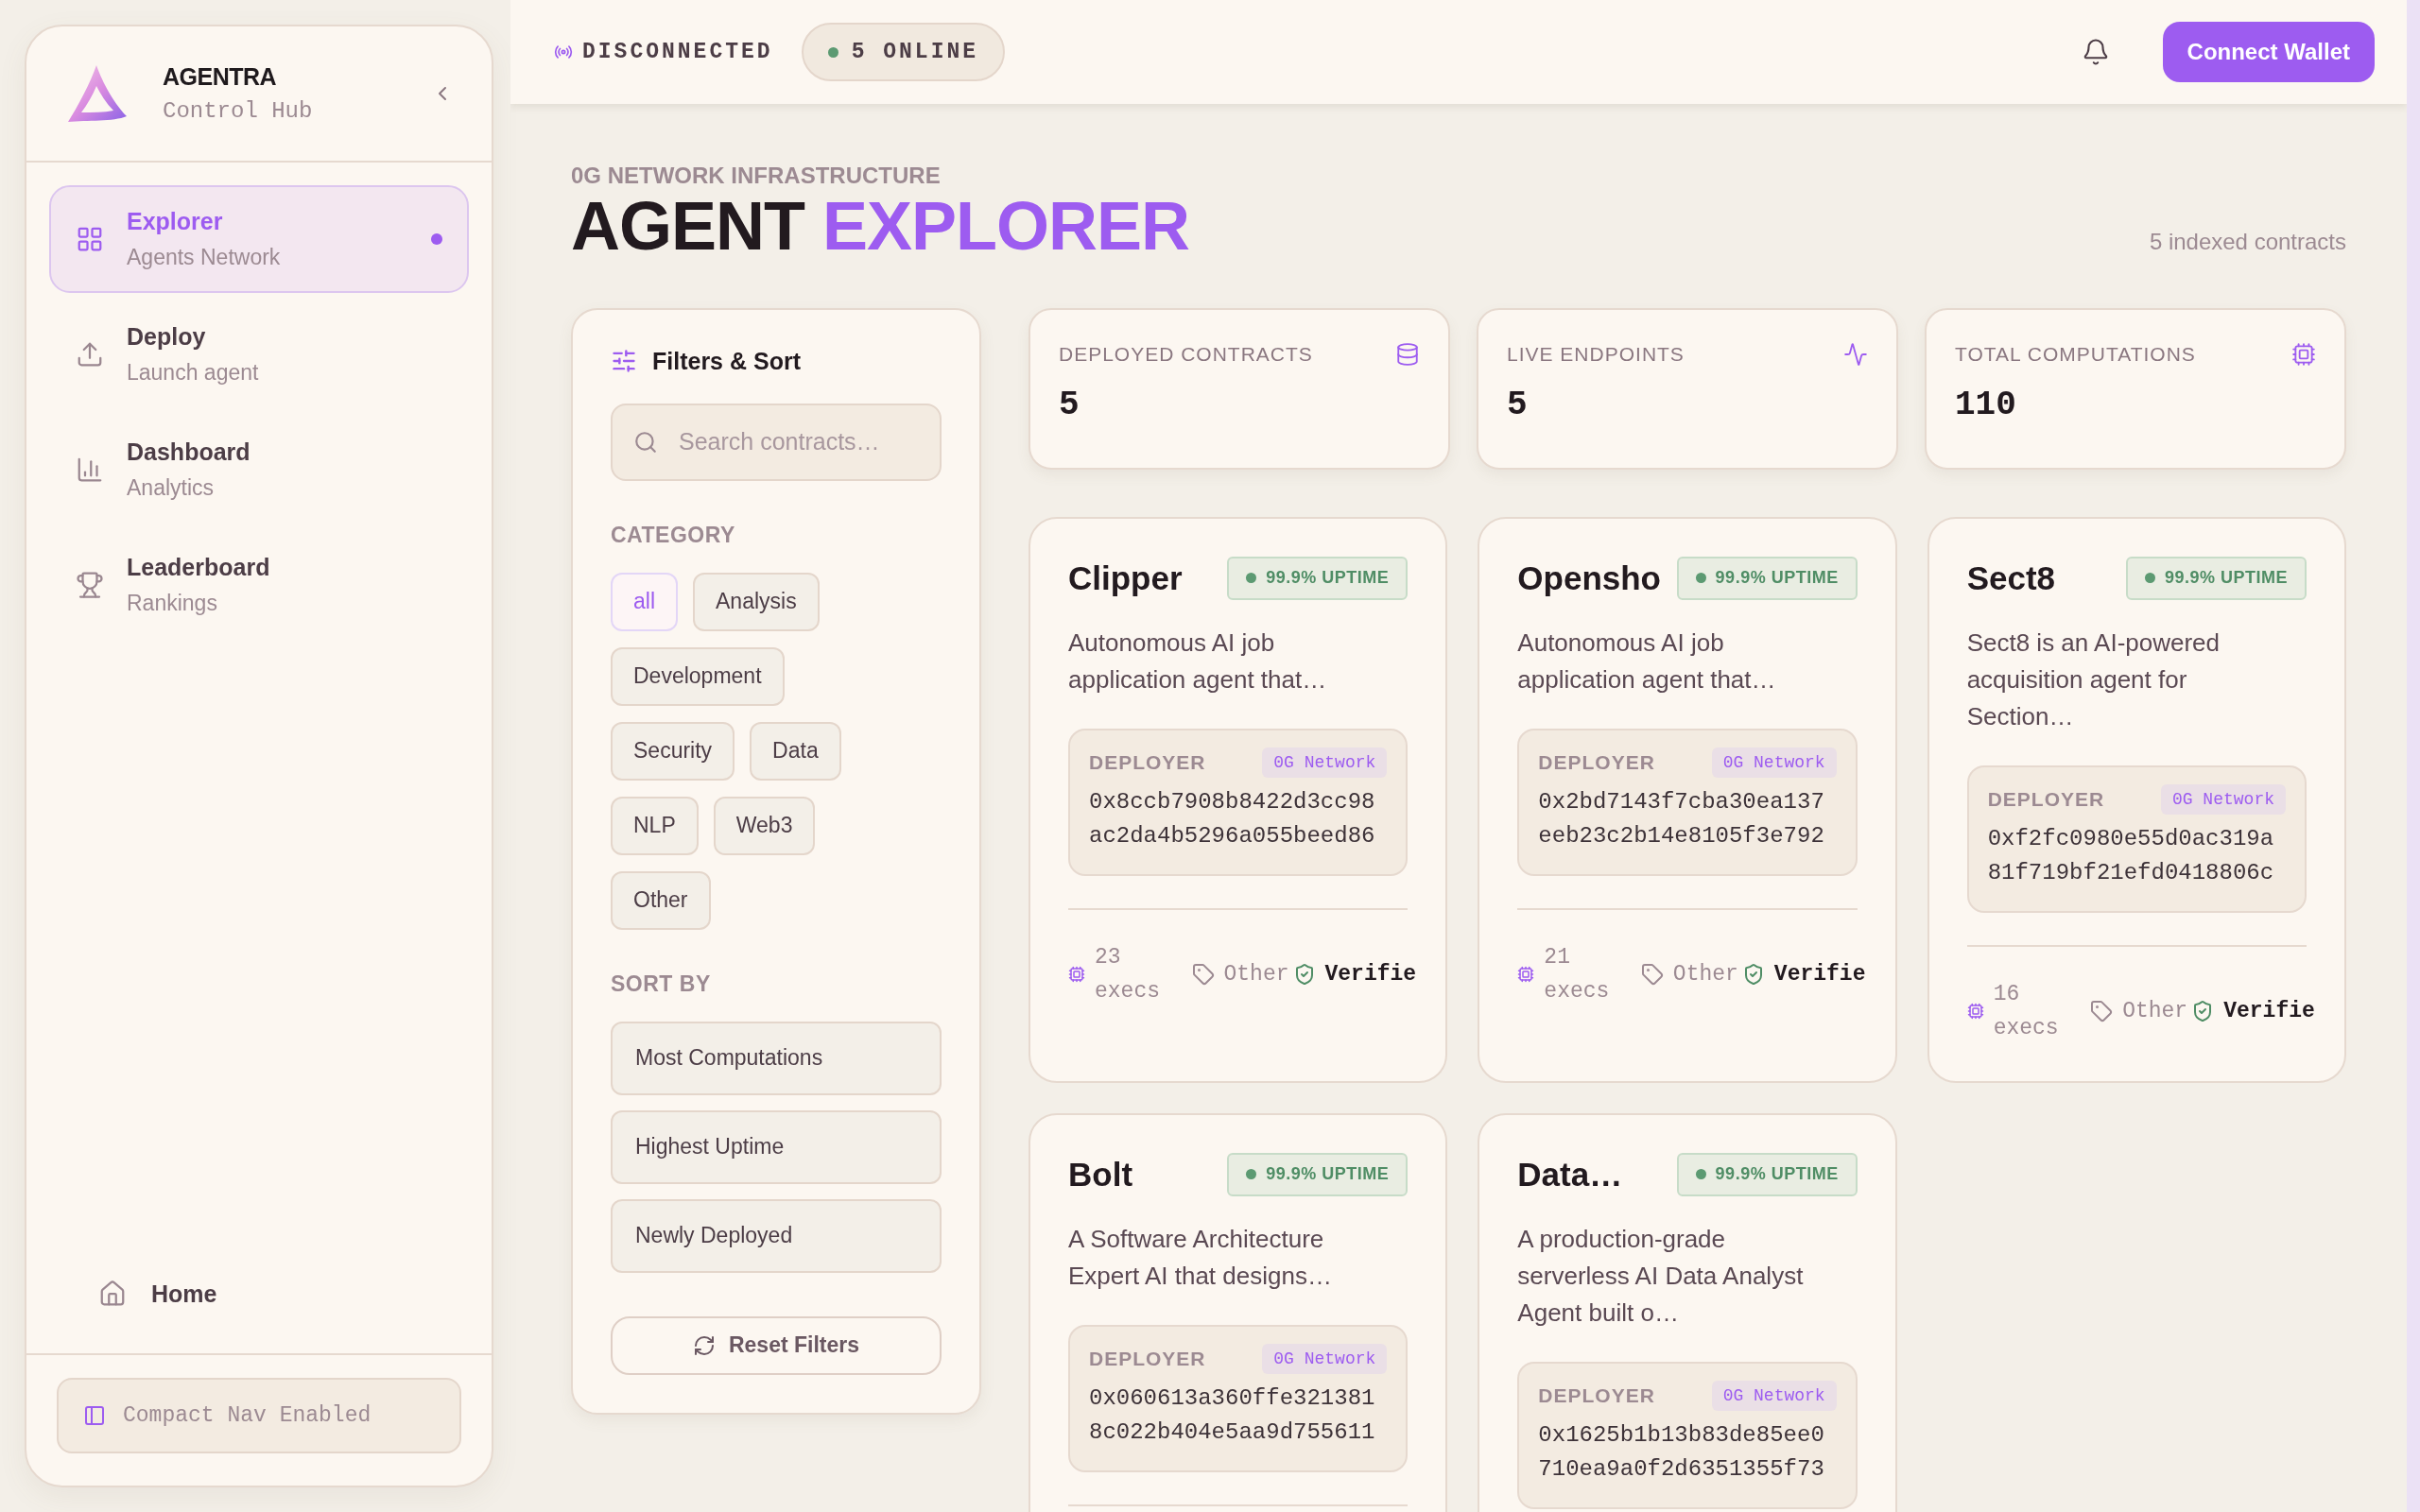 The image size is (2420, 1512). What do you see at coordinates (112, 1294) in the screenshot?
I see `home-icon` at bounding box center [112, 1294].